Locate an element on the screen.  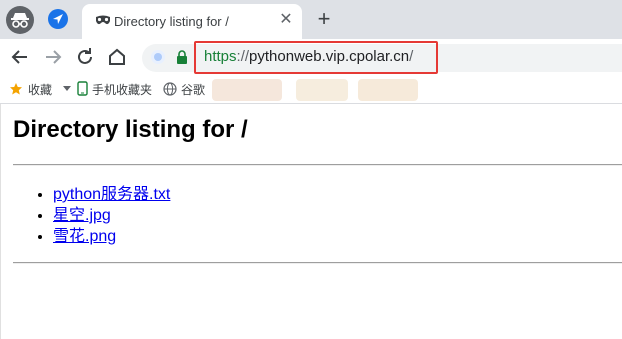
navigation-arrow-icon is located at coordinates (58, 19).